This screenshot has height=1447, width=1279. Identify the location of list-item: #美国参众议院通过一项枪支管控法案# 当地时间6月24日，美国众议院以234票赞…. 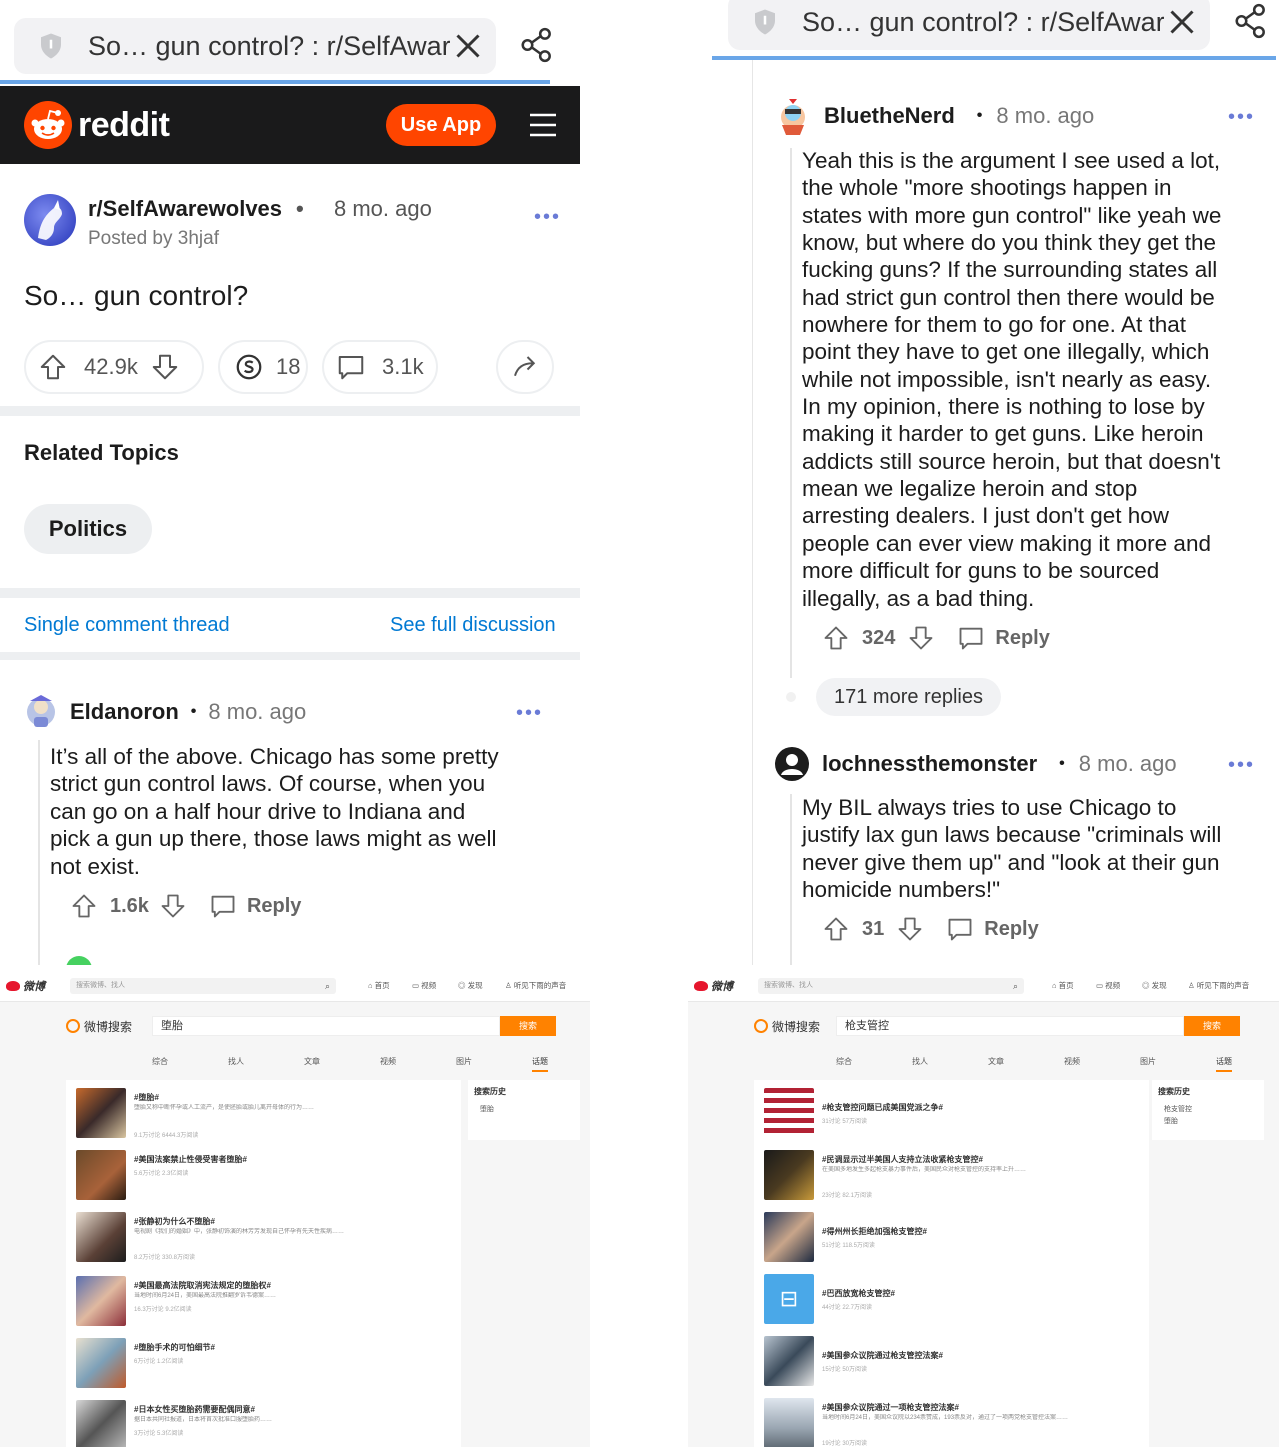
(954, 1422).